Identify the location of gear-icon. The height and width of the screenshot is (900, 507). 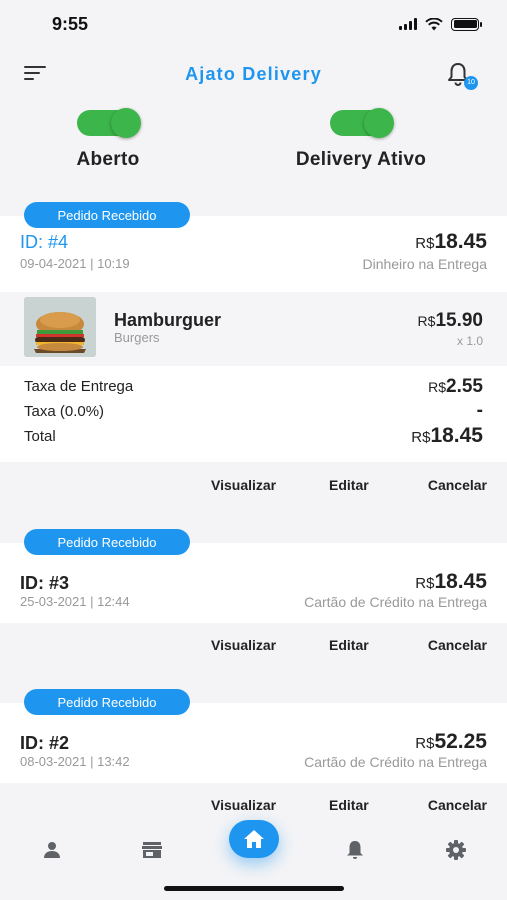
(456, 850).